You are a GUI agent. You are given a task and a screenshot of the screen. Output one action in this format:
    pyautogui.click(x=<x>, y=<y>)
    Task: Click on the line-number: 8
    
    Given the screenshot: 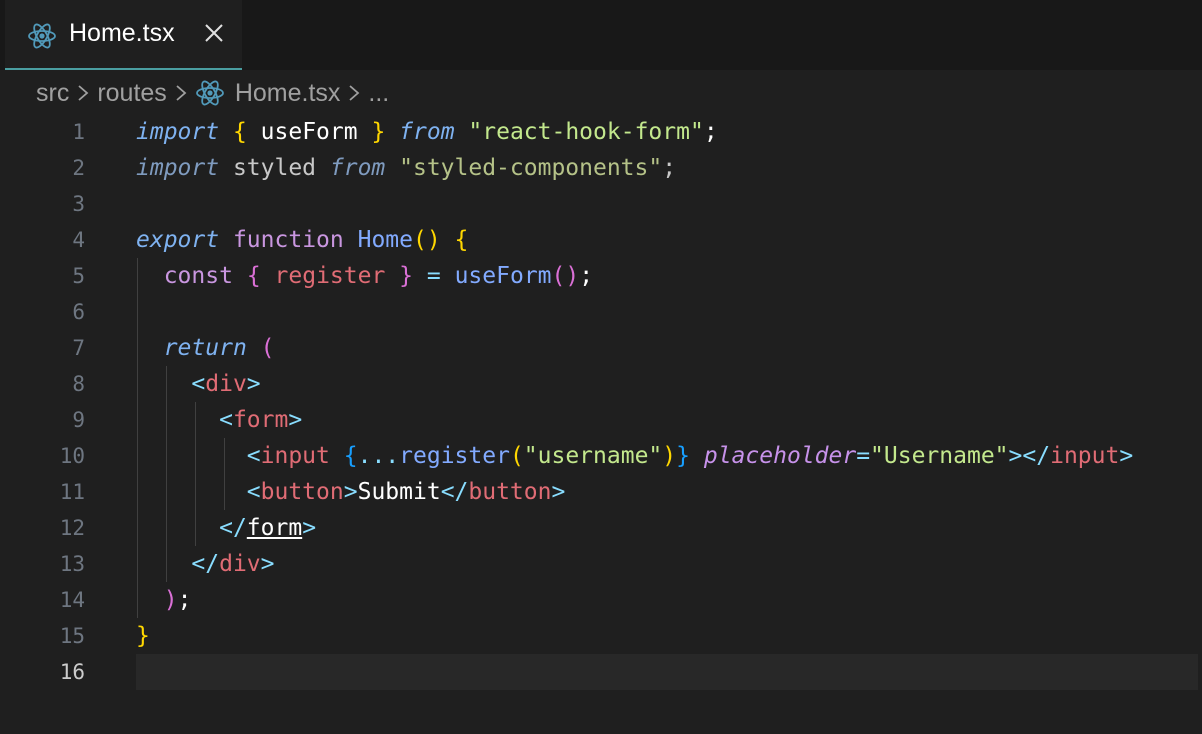 What is the action you would take?
    pyautogui.click(x=78, y=384)
    